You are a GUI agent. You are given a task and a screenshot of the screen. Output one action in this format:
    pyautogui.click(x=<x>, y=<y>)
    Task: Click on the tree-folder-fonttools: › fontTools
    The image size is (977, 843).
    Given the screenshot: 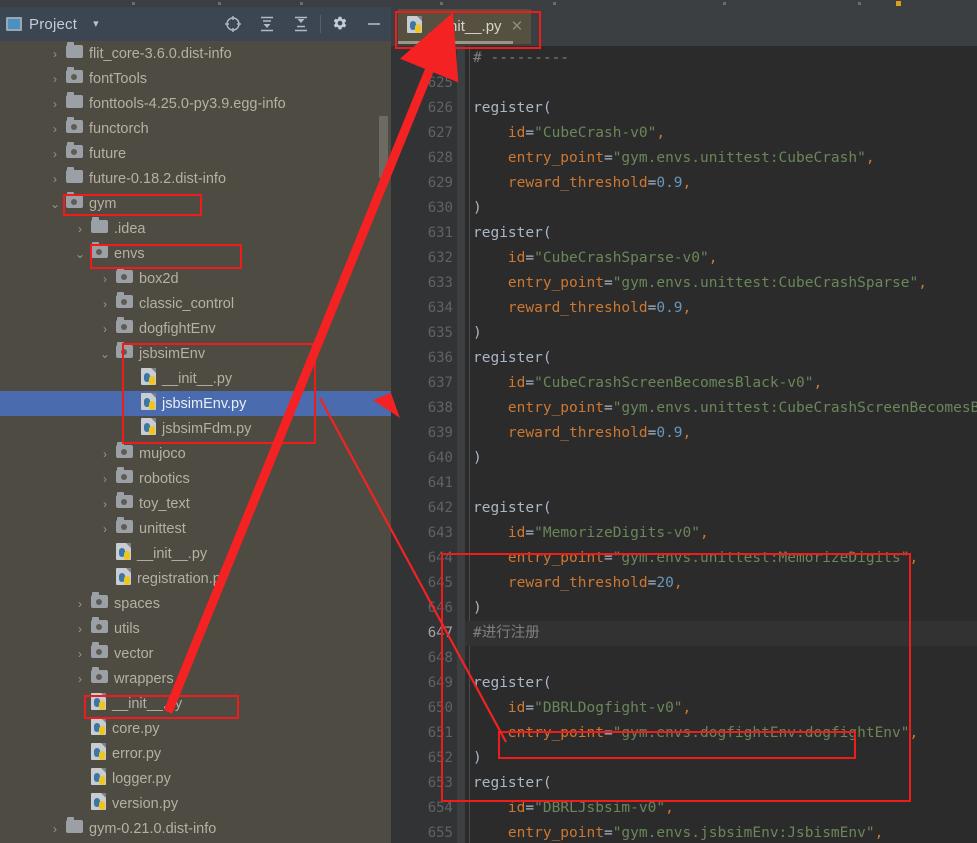 What is the action you would take?
    pyautogui.click(x=195, y=78)
    